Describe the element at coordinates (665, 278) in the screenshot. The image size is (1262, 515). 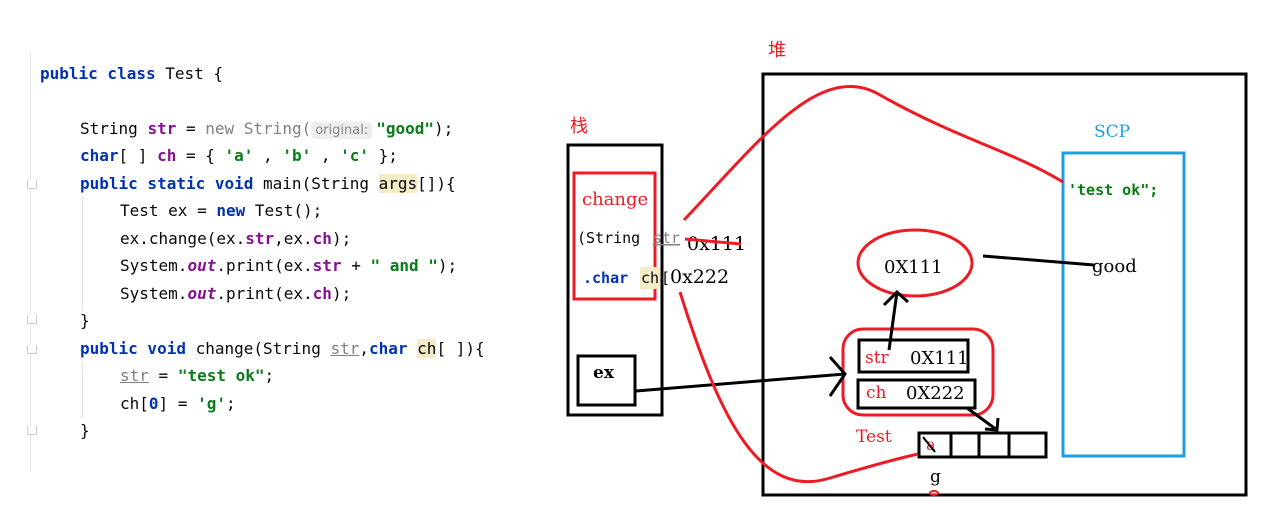
I see `frame-param2-bracket: [` at that location.